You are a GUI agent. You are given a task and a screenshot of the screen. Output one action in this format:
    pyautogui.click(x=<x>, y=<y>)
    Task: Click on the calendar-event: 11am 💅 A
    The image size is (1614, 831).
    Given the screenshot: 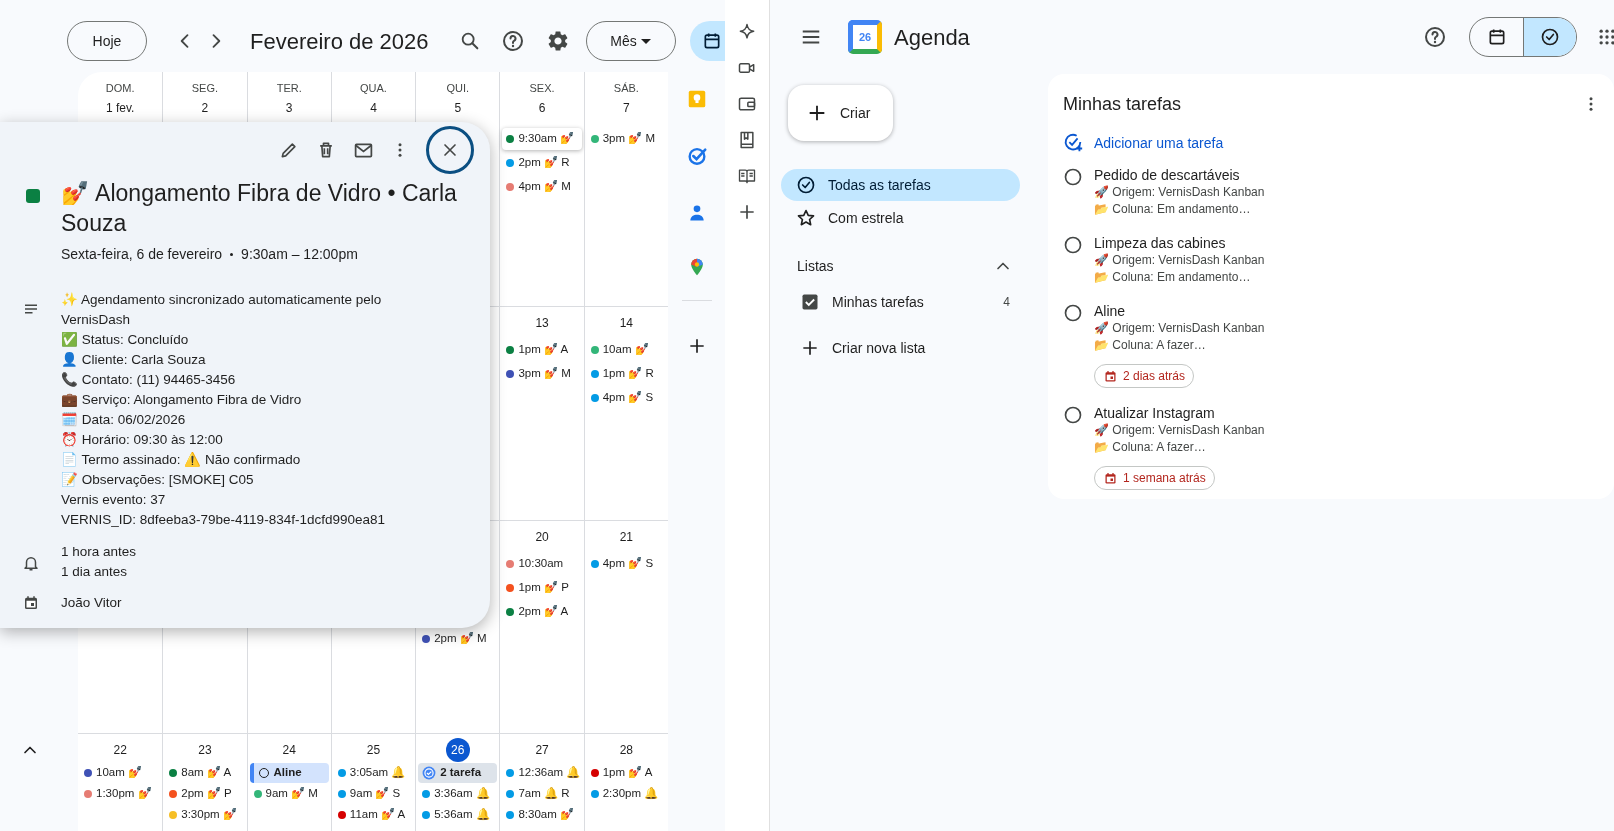 What is the action you would take?
    pyautogui.click(x=373, y=815)
    